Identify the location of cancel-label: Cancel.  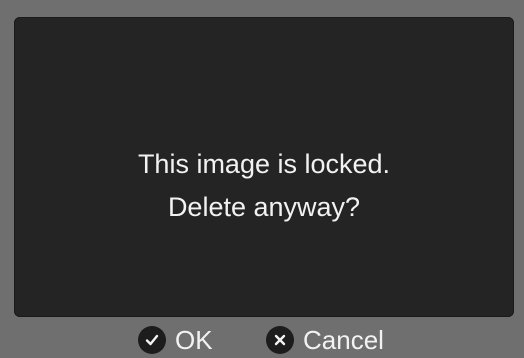
(343, 339).